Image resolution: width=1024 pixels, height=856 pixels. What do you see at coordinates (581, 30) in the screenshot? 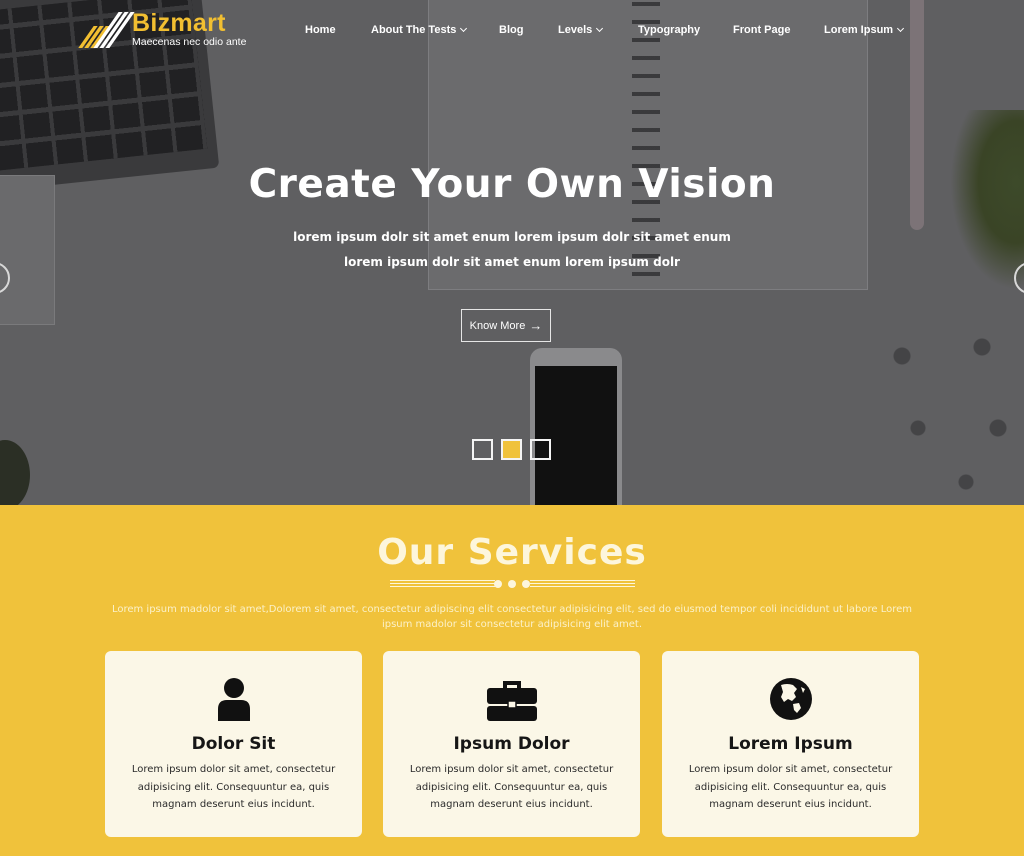
I see `nav-item-levels: Levels` at bounding box center [581, 30].